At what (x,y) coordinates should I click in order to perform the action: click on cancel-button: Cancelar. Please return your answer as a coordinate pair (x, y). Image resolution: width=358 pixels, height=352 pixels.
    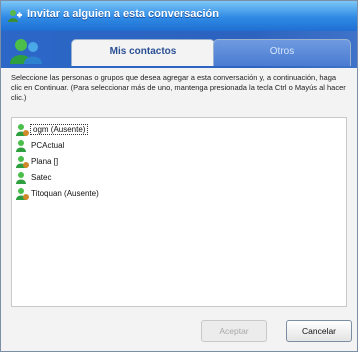
    Looking at the image, I should click on (319, 331).